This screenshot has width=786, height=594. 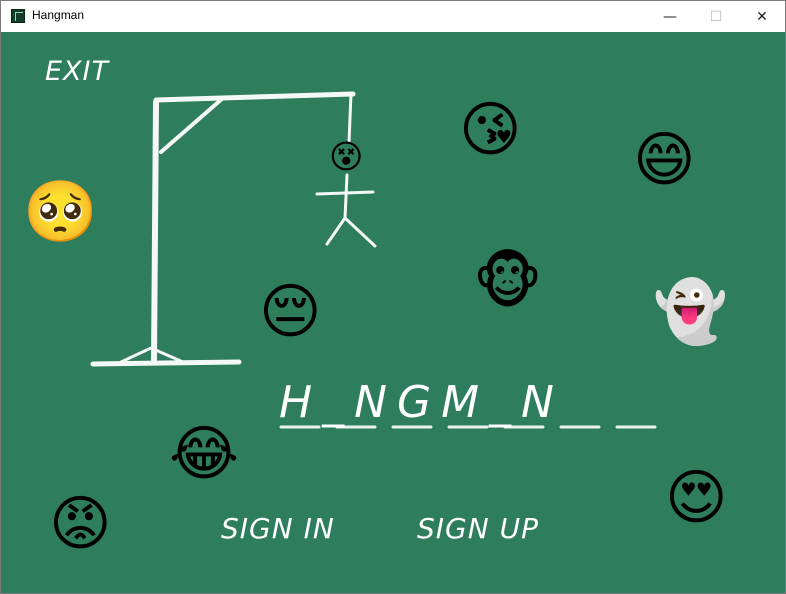 What do you see at coordinates (393, 16) in the screenshot?
I see `title-bar: Hangman — ☐ ✕` at bounding box center [393, 16].